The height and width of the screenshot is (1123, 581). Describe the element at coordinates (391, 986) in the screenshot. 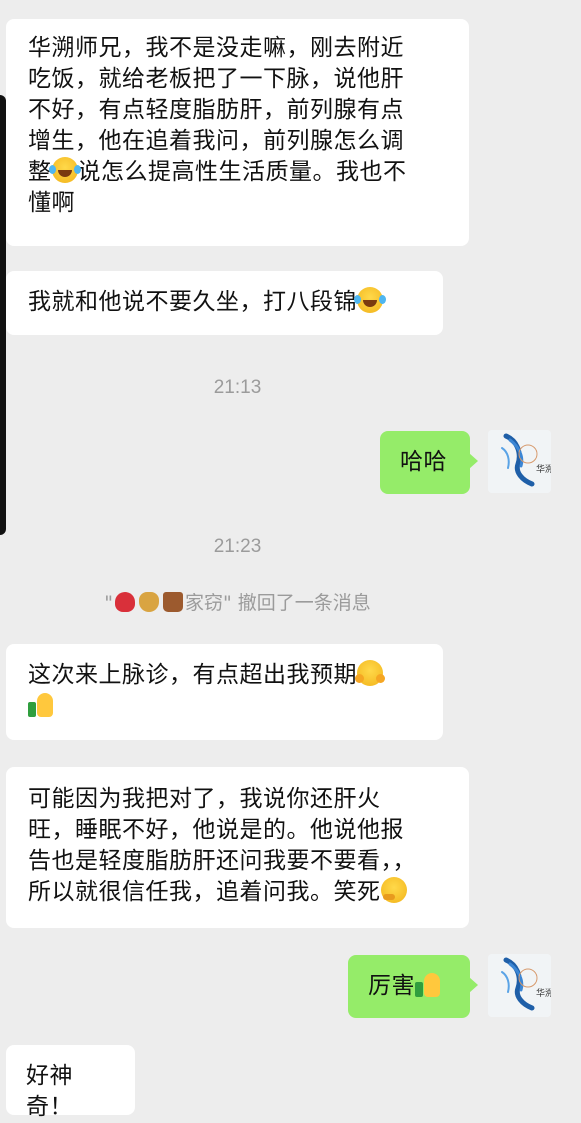

I see `message-text: 厉害` at that location.